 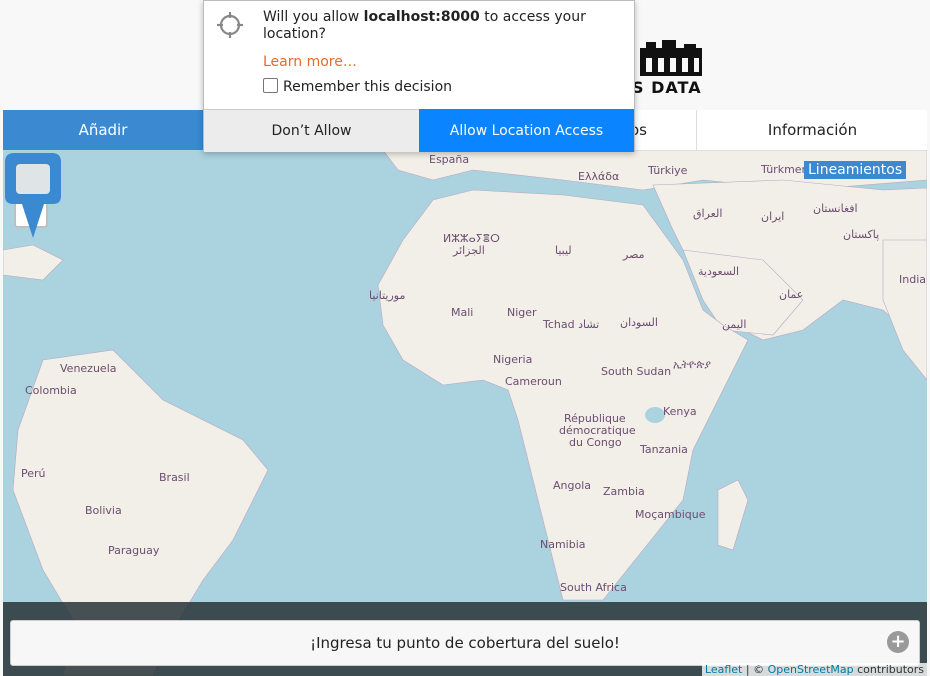 I want to click on map-label: Perú, so click(x=33, y=473).